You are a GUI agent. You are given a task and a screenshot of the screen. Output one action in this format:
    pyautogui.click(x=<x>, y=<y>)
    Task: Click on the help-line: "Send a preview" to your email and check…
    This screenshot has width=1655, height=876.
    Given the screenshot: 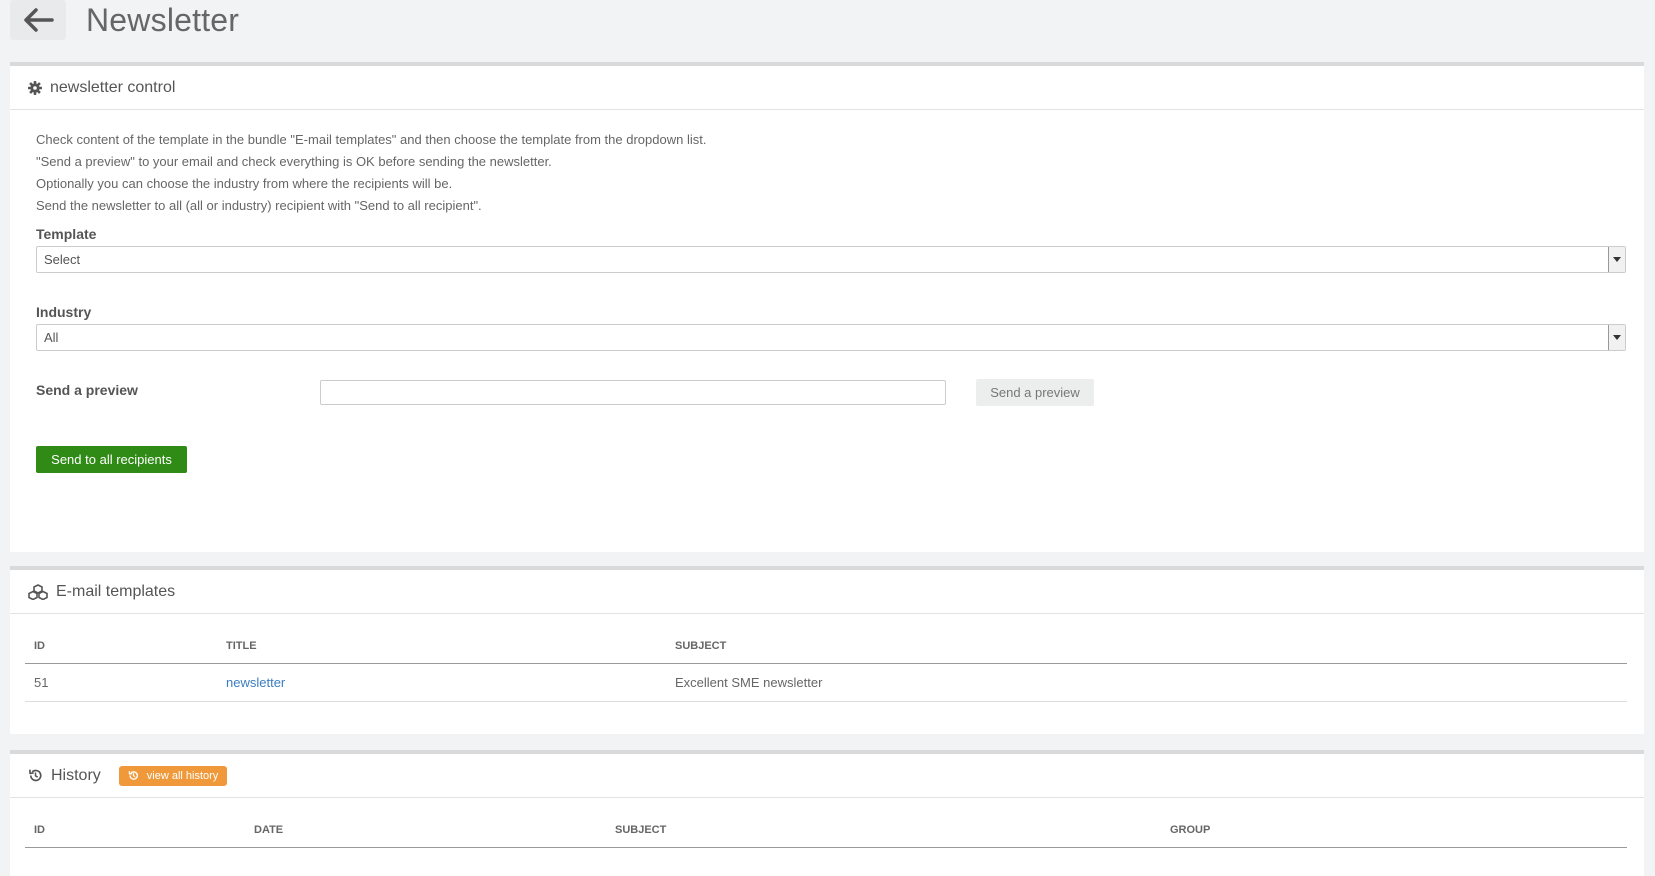 What is the action you would take?
    pyautogui.click(x=294, y=161)
    